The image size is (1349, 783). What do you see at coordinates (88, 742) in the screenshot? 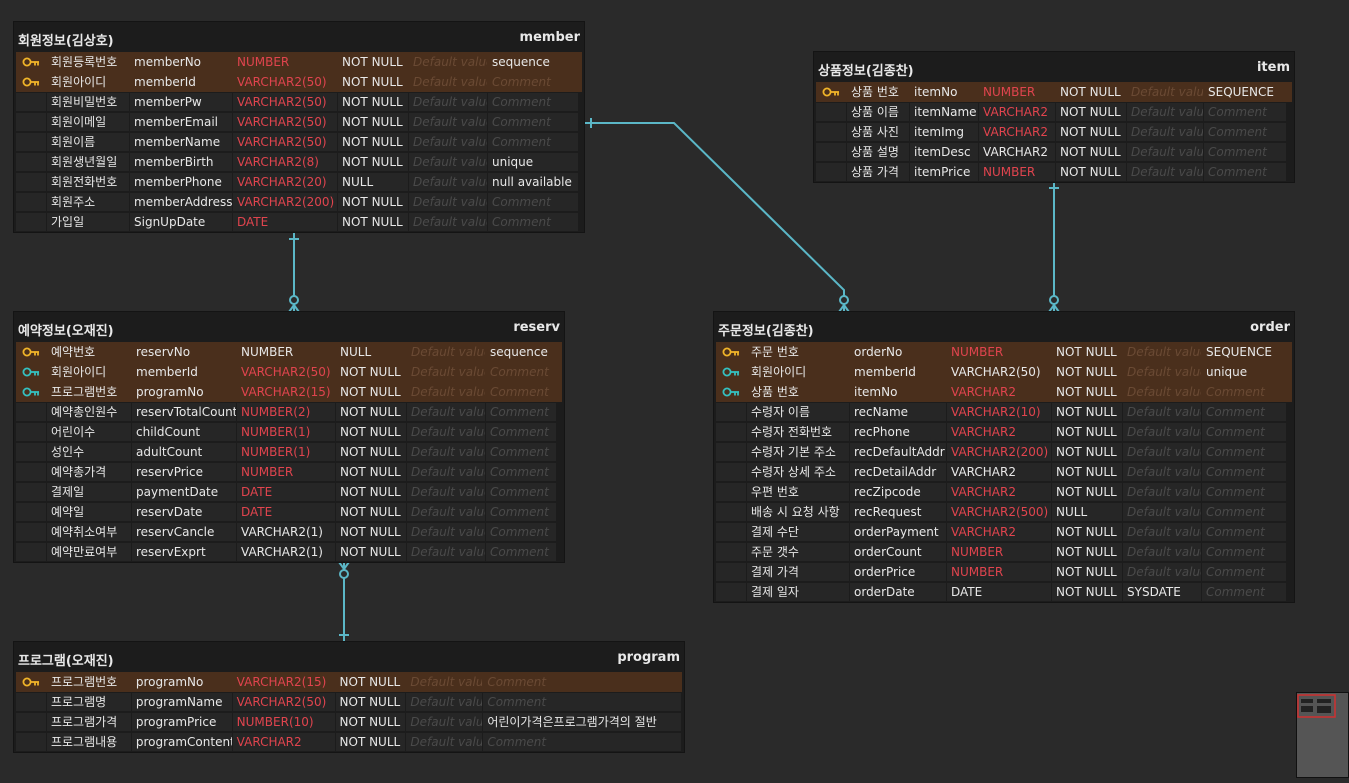
I see `logical-column-name: 프로그램내용` at bounding box center [88, 742].